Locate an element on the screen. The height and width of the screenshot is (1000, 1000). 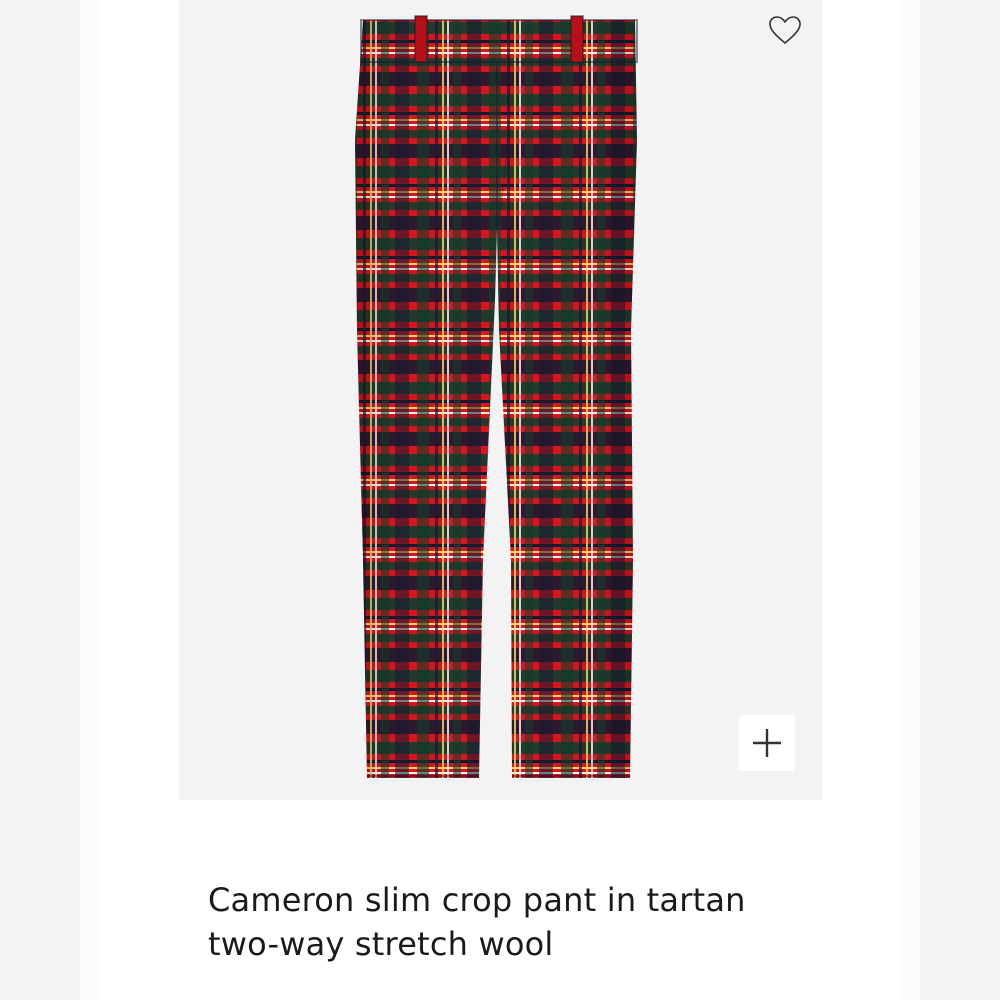
left-side-panel is located at coordinates (50, 500).